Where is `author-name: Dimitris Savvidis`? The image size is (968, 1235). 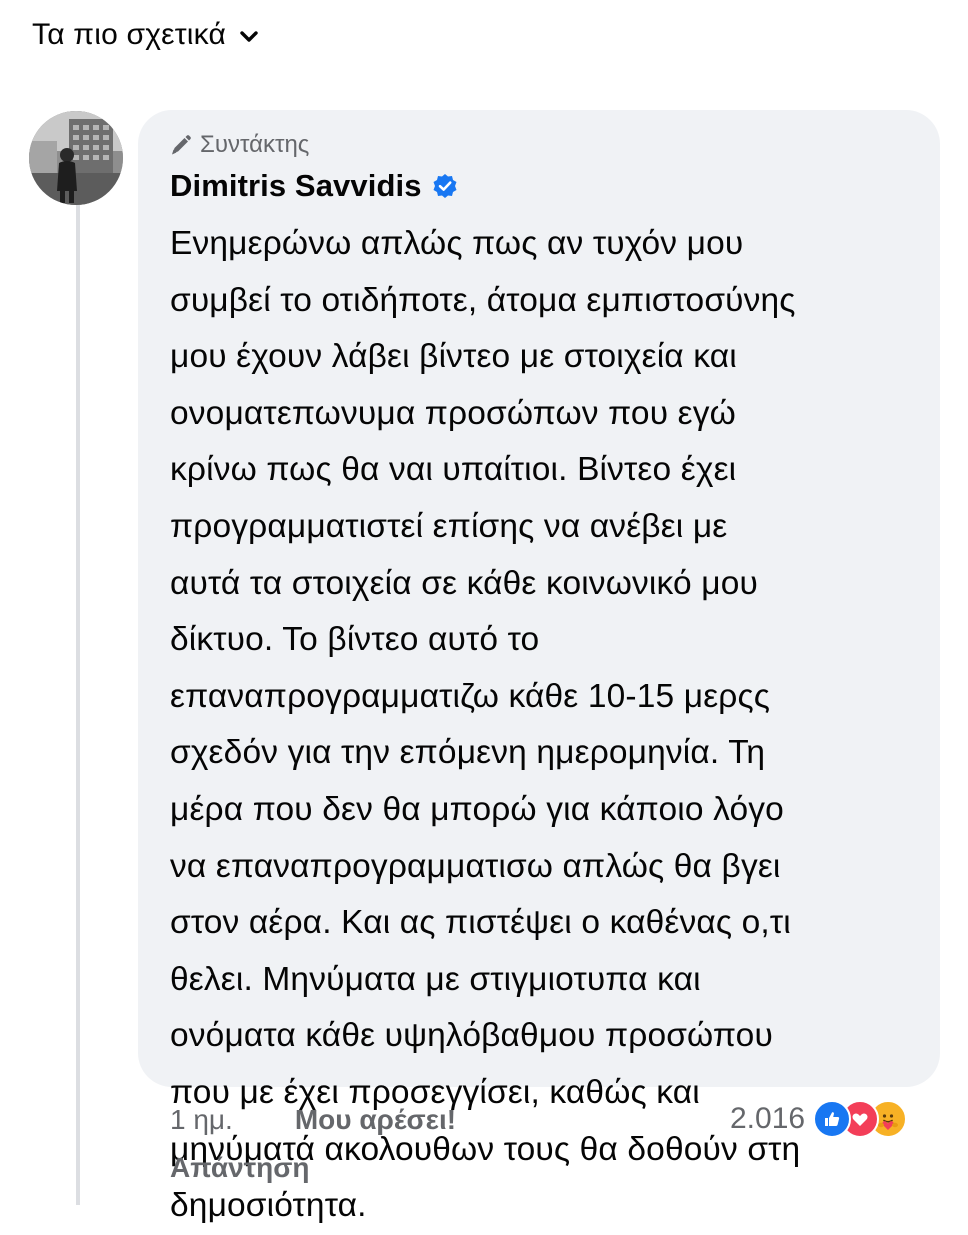
author-name: Dimitris Savvidis is located at coordinates (296, 186).